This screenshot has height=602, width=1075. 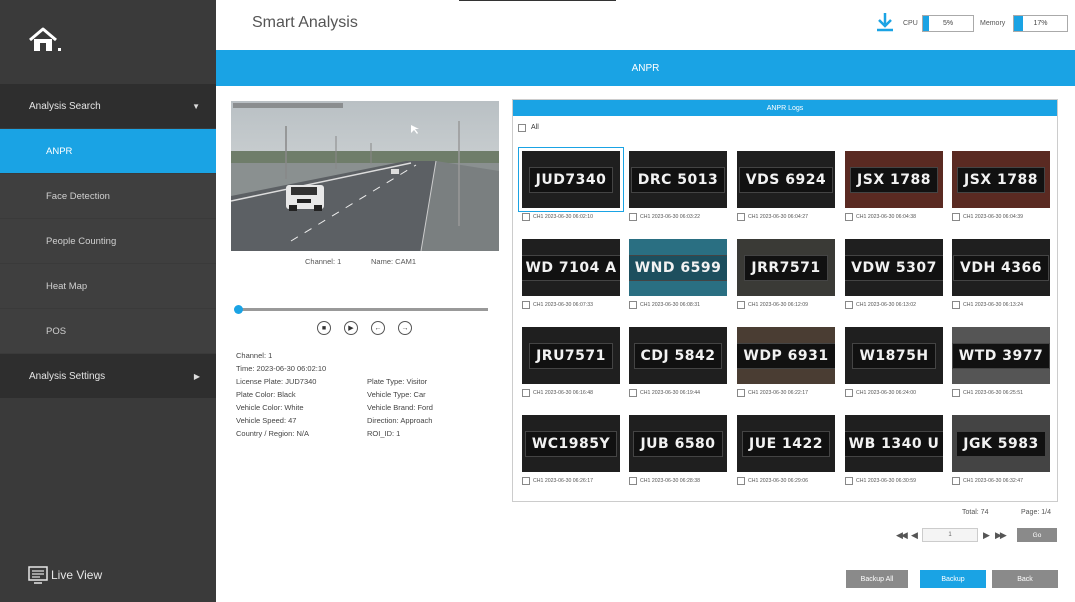 What do you see at coordinates (324, 328) in the screenshot?
I see `stop-icon: ■` at bounding box center [324, 328].